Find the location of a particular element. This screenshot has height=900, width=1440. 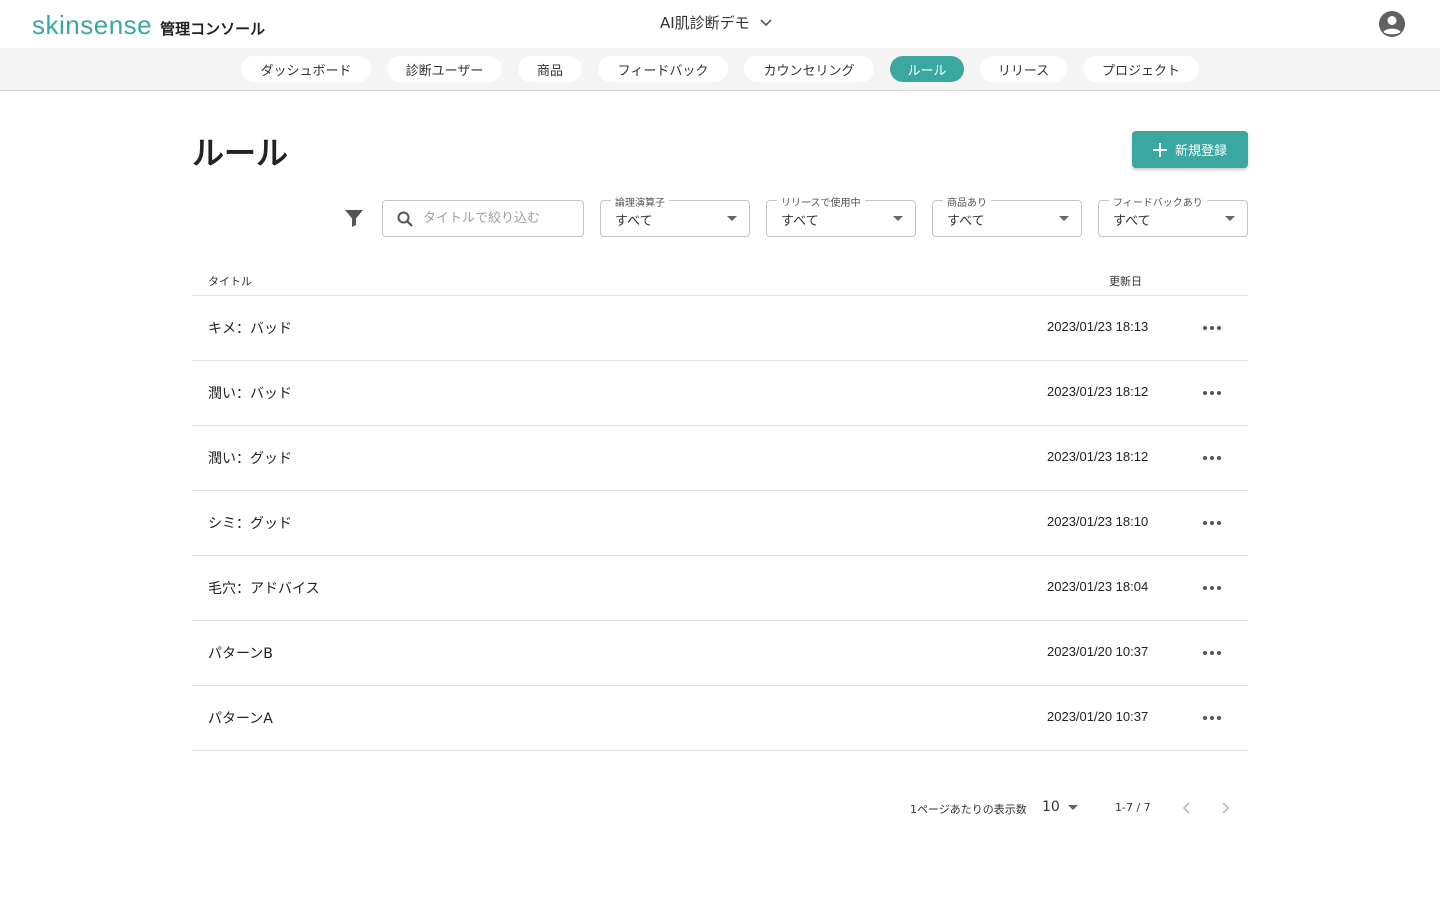

select-logic-operator: 論理演算子 すべて is located at coordinates (675, 215).